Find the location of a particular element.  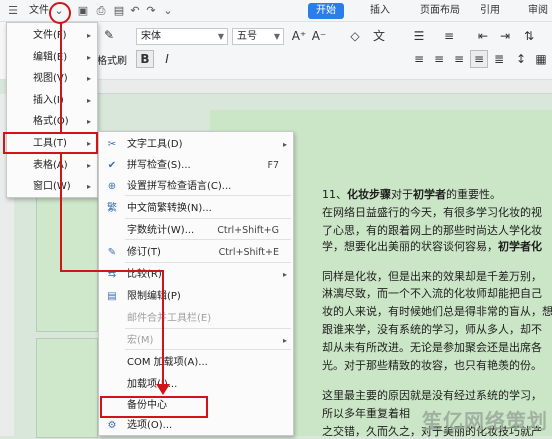

document-text: 却从未有所改进。无论是参加聚会还是出席各 is located at coordinates (432, 347).